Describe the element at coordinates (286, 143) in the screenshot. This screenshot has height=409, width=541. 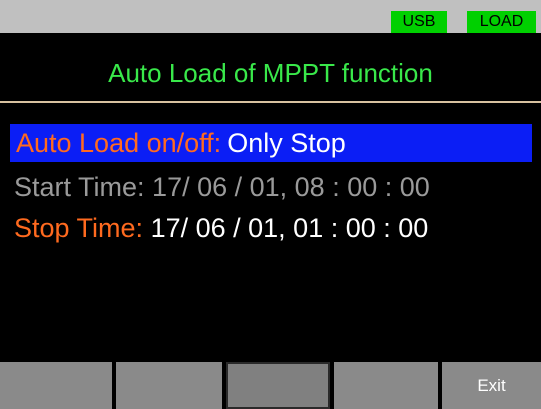
I see `auto-load-value: Only Stop` at that location.